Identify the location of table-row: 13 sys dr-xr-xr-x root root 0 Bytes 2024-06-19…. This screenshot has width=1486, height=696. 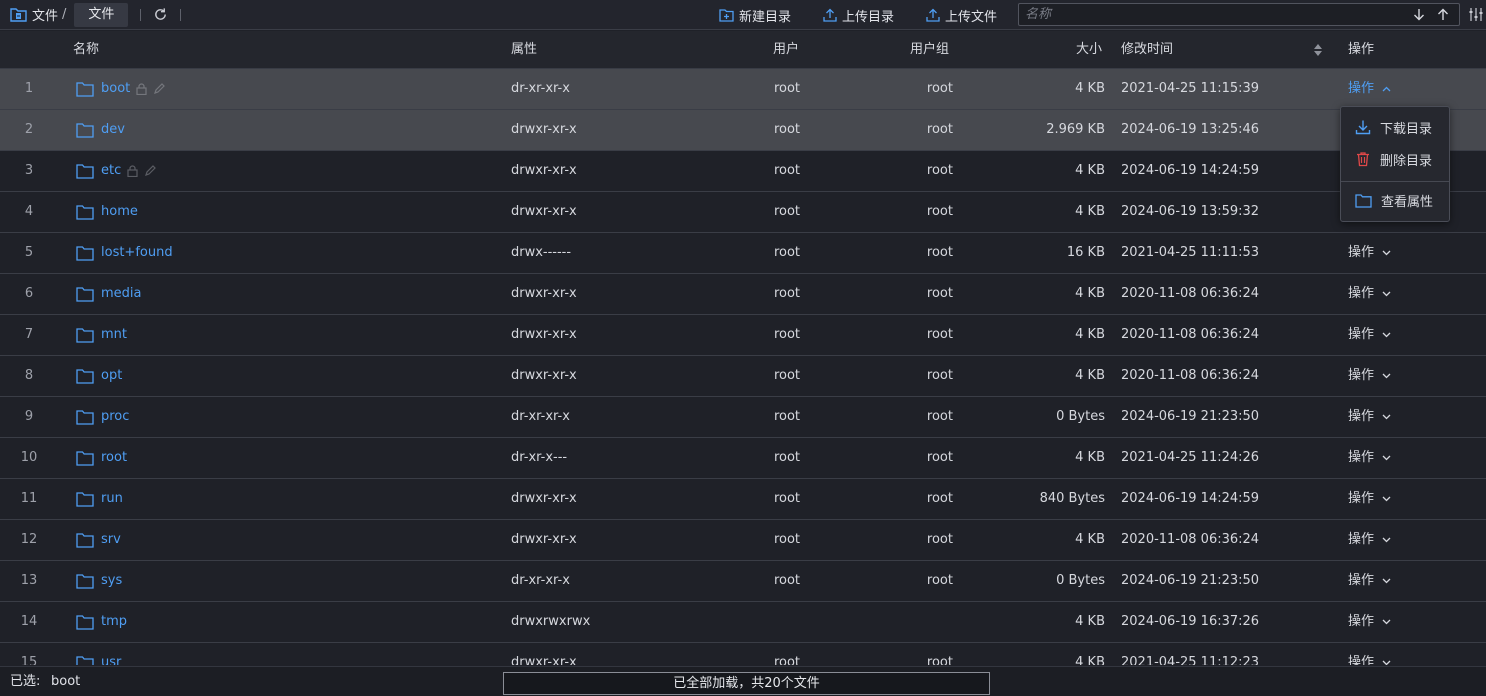
(743, 581).